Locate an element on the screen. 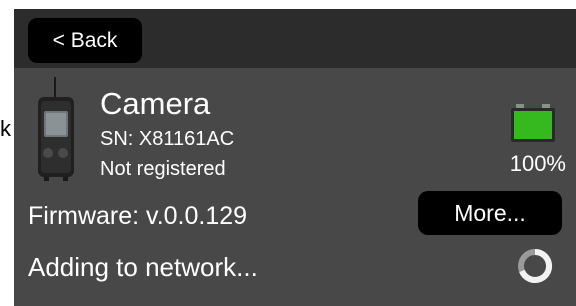  battery-percentage: 100% is located at coordinates (537, 163).